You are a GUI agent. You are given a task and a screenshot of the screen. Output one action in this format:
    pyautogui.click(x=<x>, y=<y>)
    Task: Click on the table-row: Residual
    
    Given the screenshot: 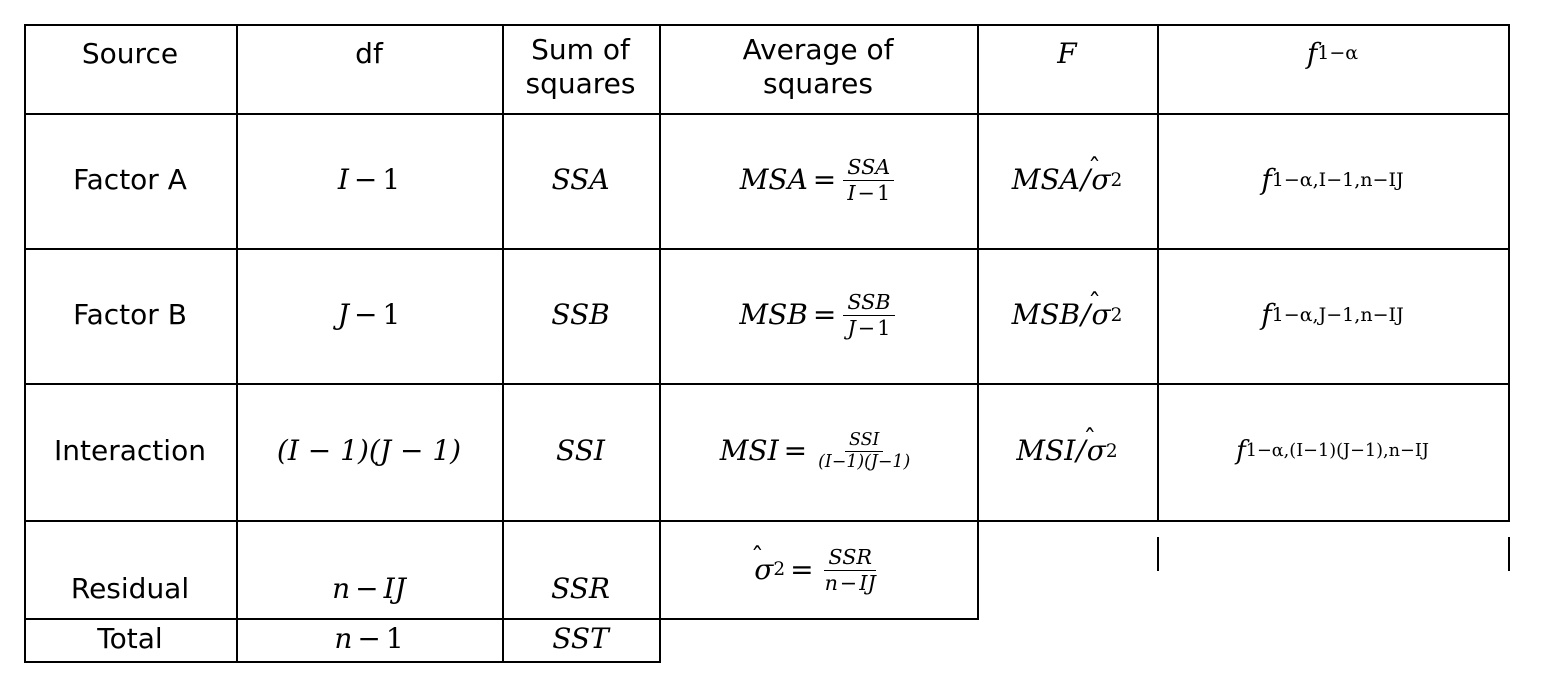 What is the action you would take?
    pyautogui.click(x=130, y=589)
    